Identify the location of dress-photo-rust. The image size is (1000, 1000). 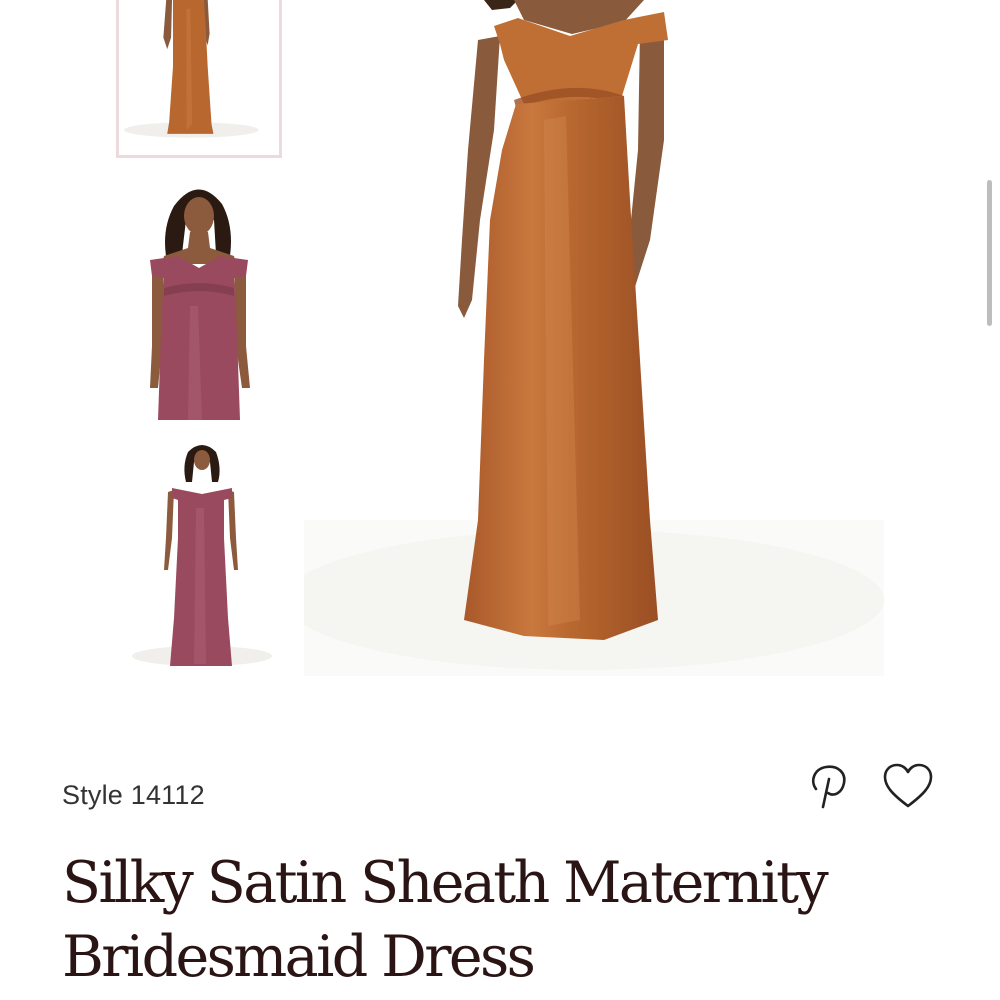
(199, 77).